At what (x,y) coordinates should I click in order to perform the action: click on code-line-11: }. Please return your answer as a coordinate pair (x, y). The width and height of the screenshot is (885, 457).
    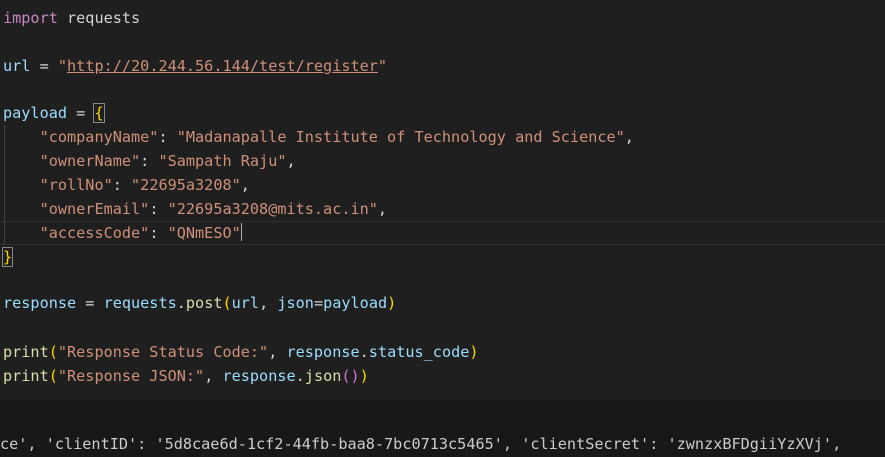
    Looking at the image, I should click on (7, 257).